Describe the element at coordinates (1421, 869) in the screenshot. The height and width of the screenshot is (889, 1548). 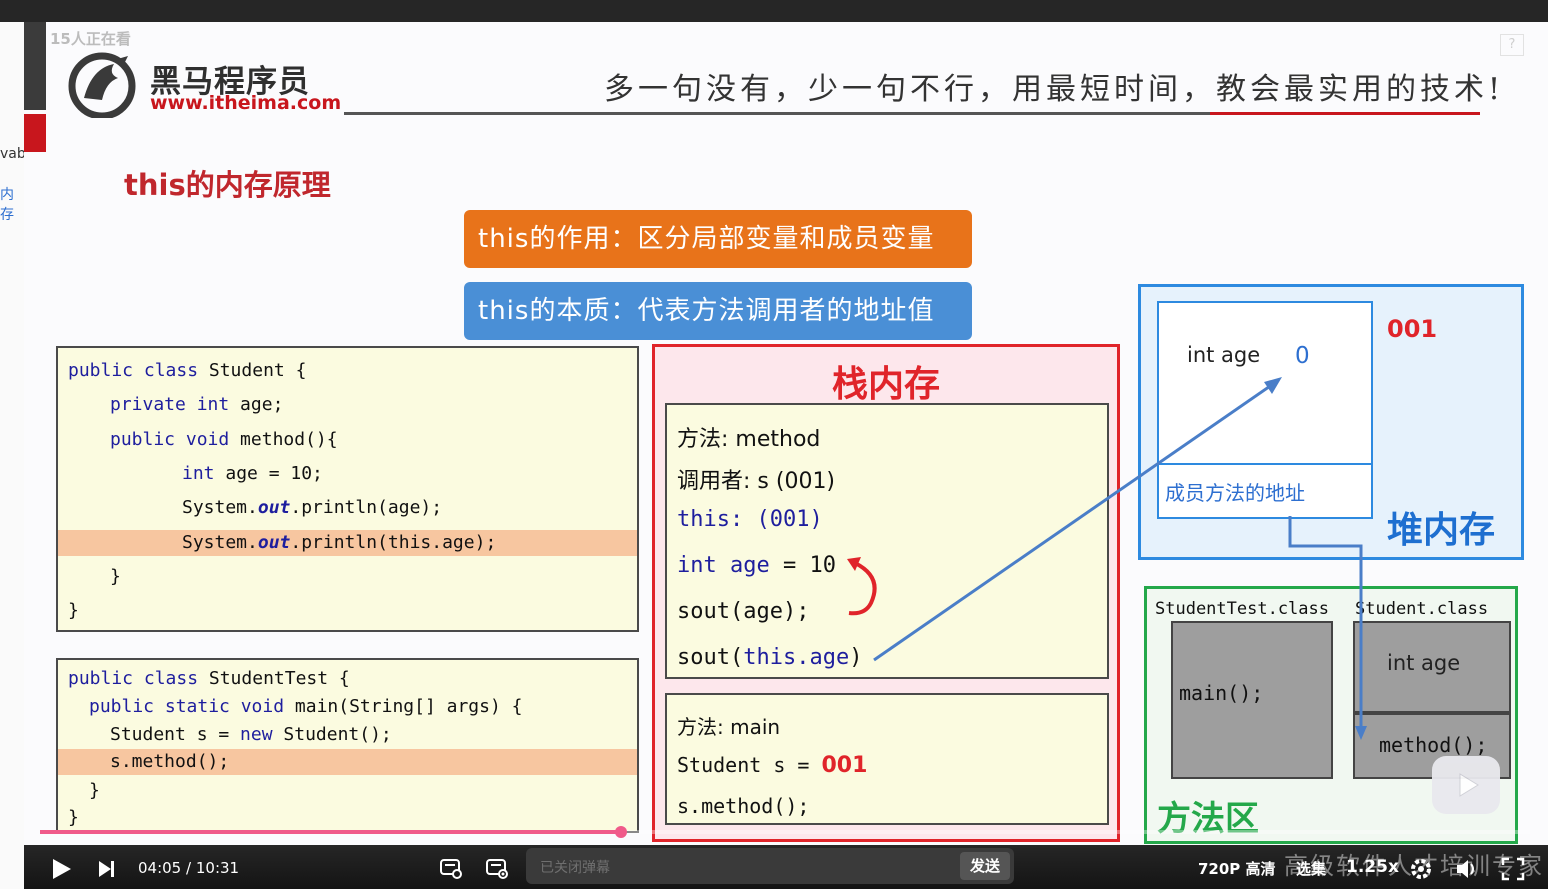
I see `gear-icon` at that location.